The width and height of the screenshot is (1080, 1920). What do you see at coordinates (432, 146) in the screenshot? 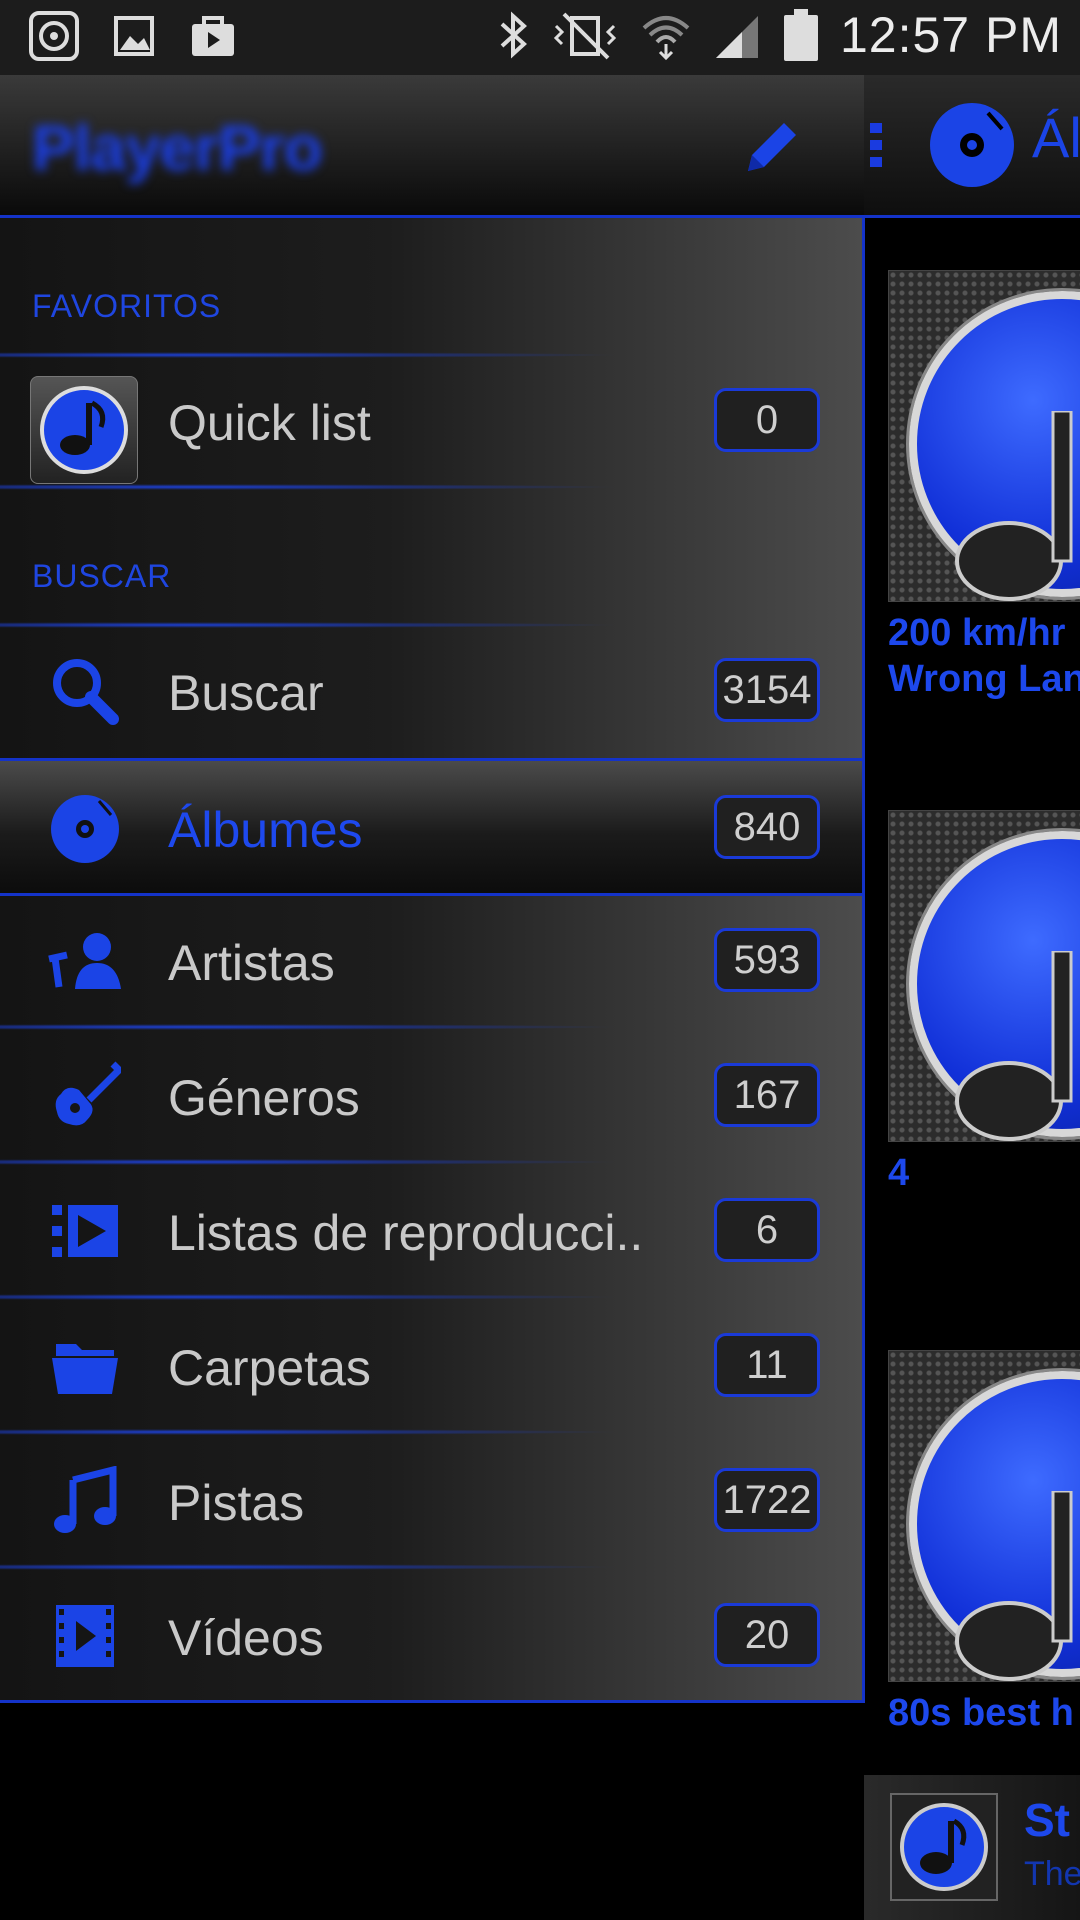
I see `drawer-header: PlayerPro` at bounding box center [432, 146].